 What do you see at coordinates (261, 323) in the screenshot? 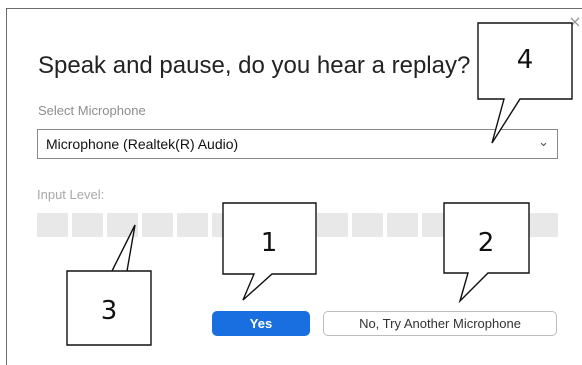
I see `yes-button: Yes` at bounding box center [261, 323].